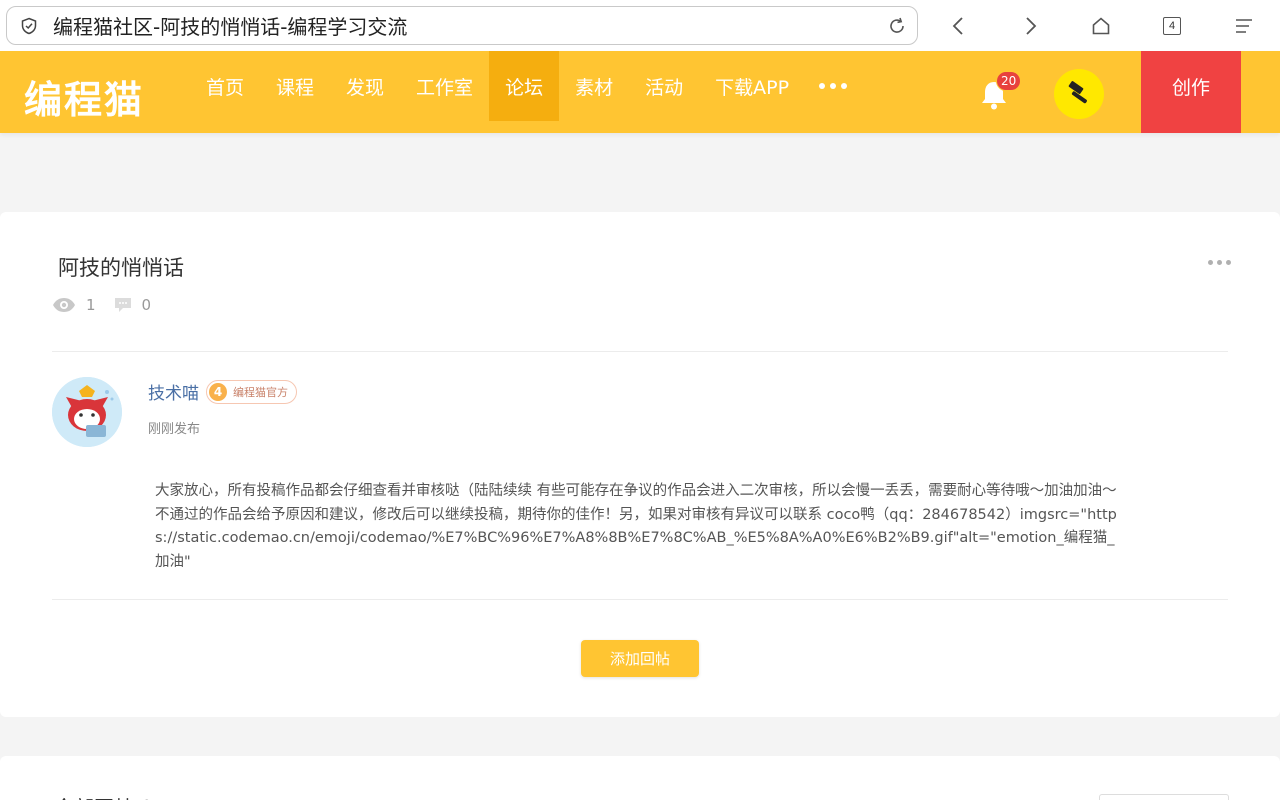 The width and height of the screenshot is (1280, 800). I want to click on post-stats: 1 0, so click(110, 305).